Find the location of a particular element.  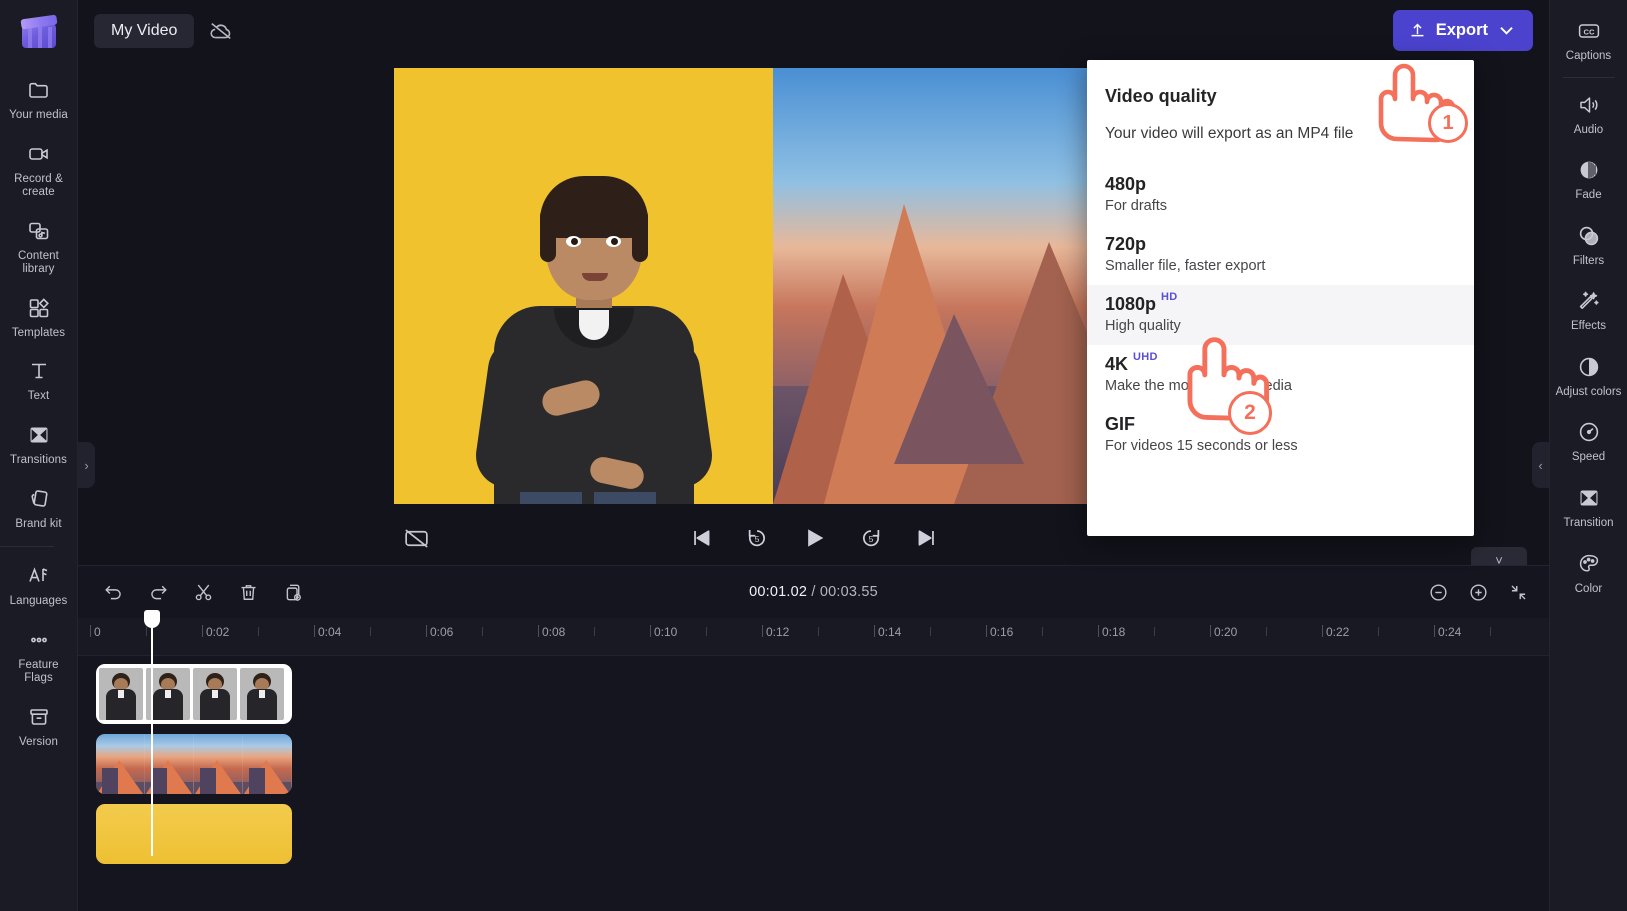

timeline-clip-person is located at coordinates (194, 694).